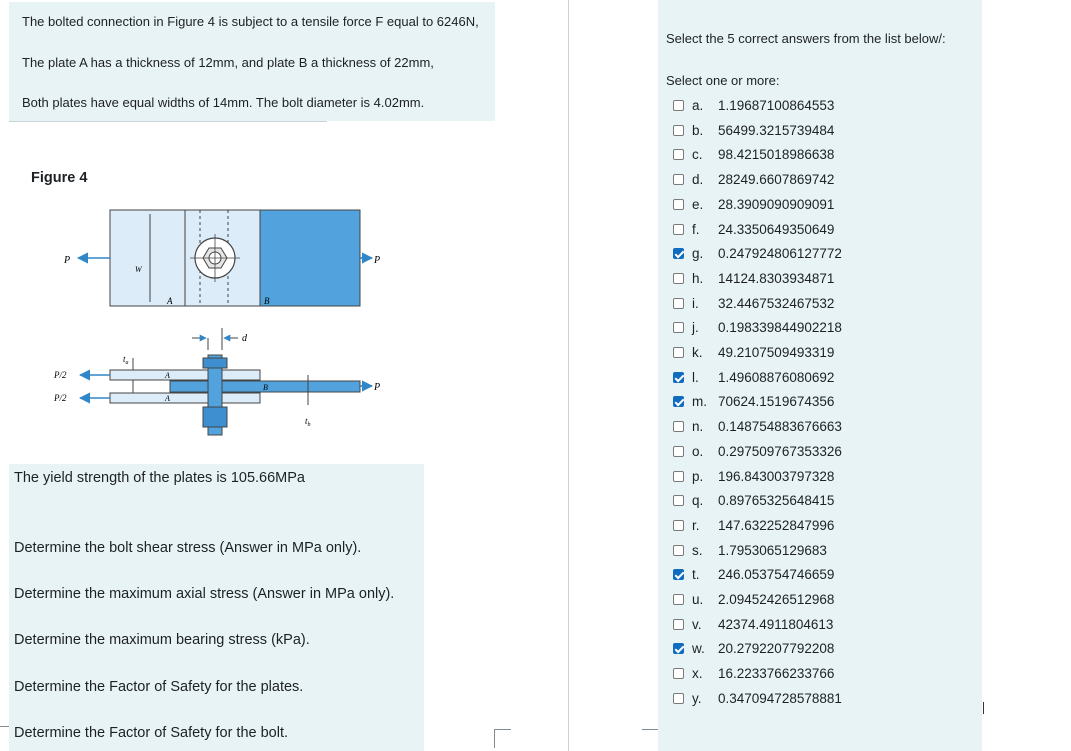 The width and height of the screenshot is (1071, 751). Describe the element at coordinates (697, 698) in the screenshot. I see `option-letter: y.` at that location.